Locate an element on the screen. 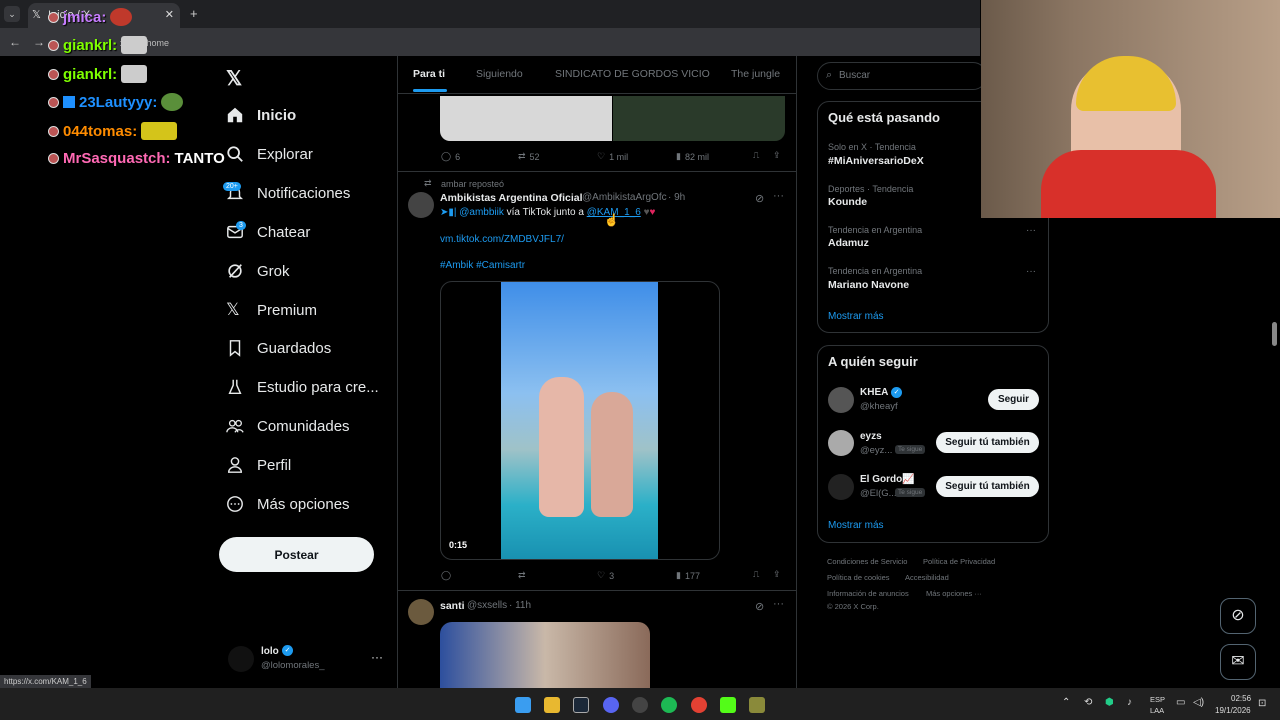  clock-date: 19/1/2026 is located at coordinates (1233, 710).